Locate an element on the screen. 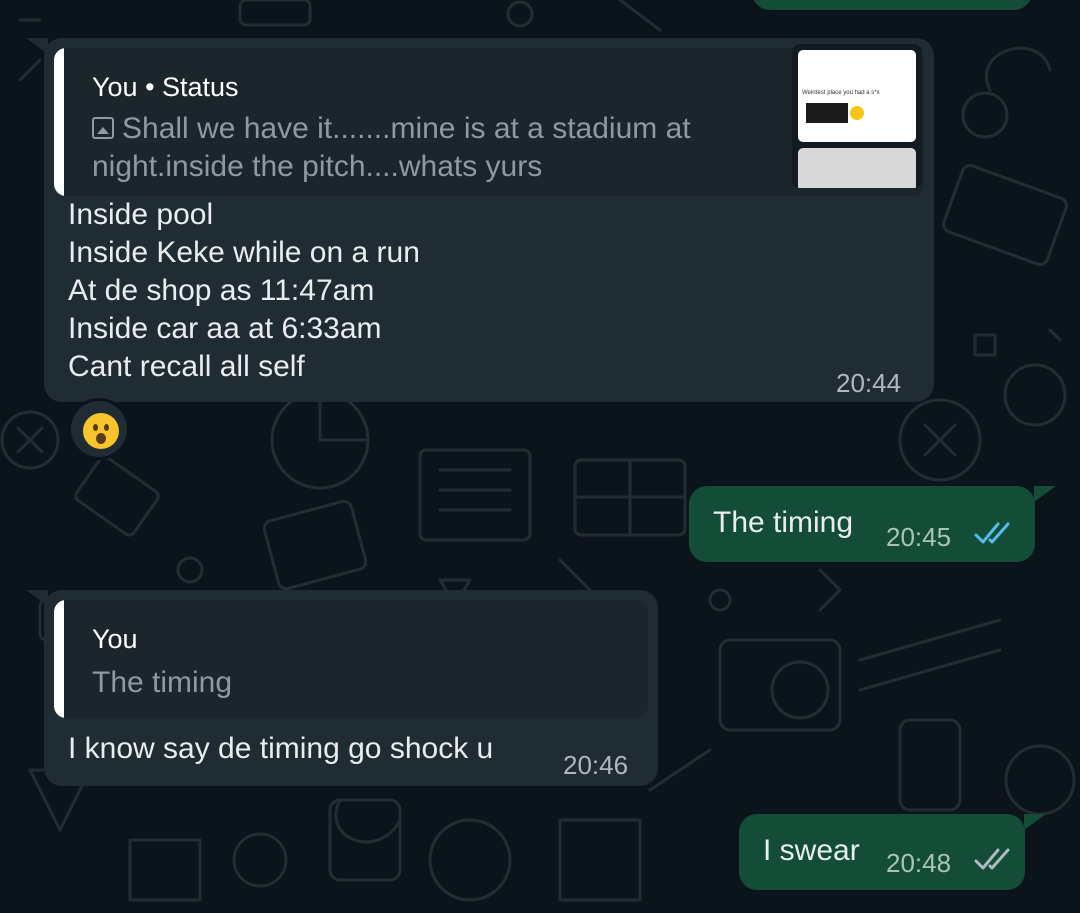 The height and width of the screenshot is (913, 1080). message-line: Cant recall all self is located at coordinates (186, 366).